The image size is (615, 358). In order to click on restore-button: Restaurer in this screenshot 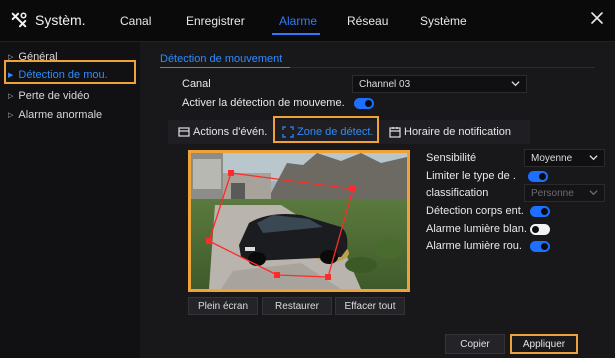, I will do `click(297, 306)`.